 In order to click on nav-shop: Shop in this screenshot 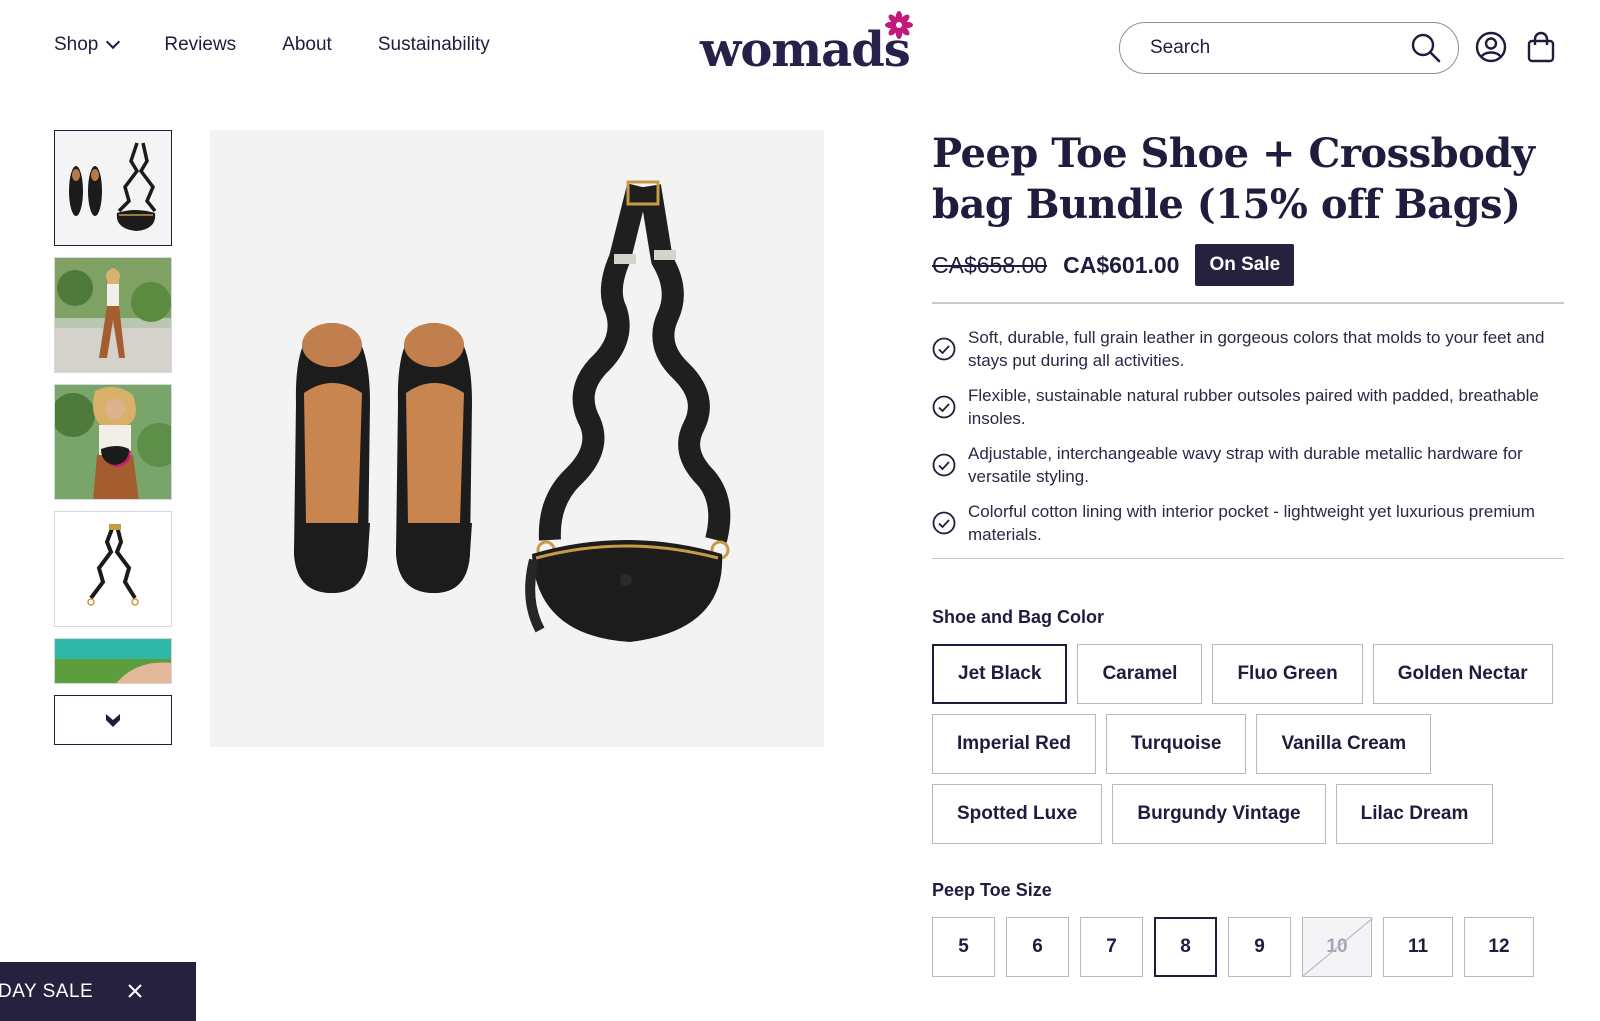, I will do `click(87, 45)`.